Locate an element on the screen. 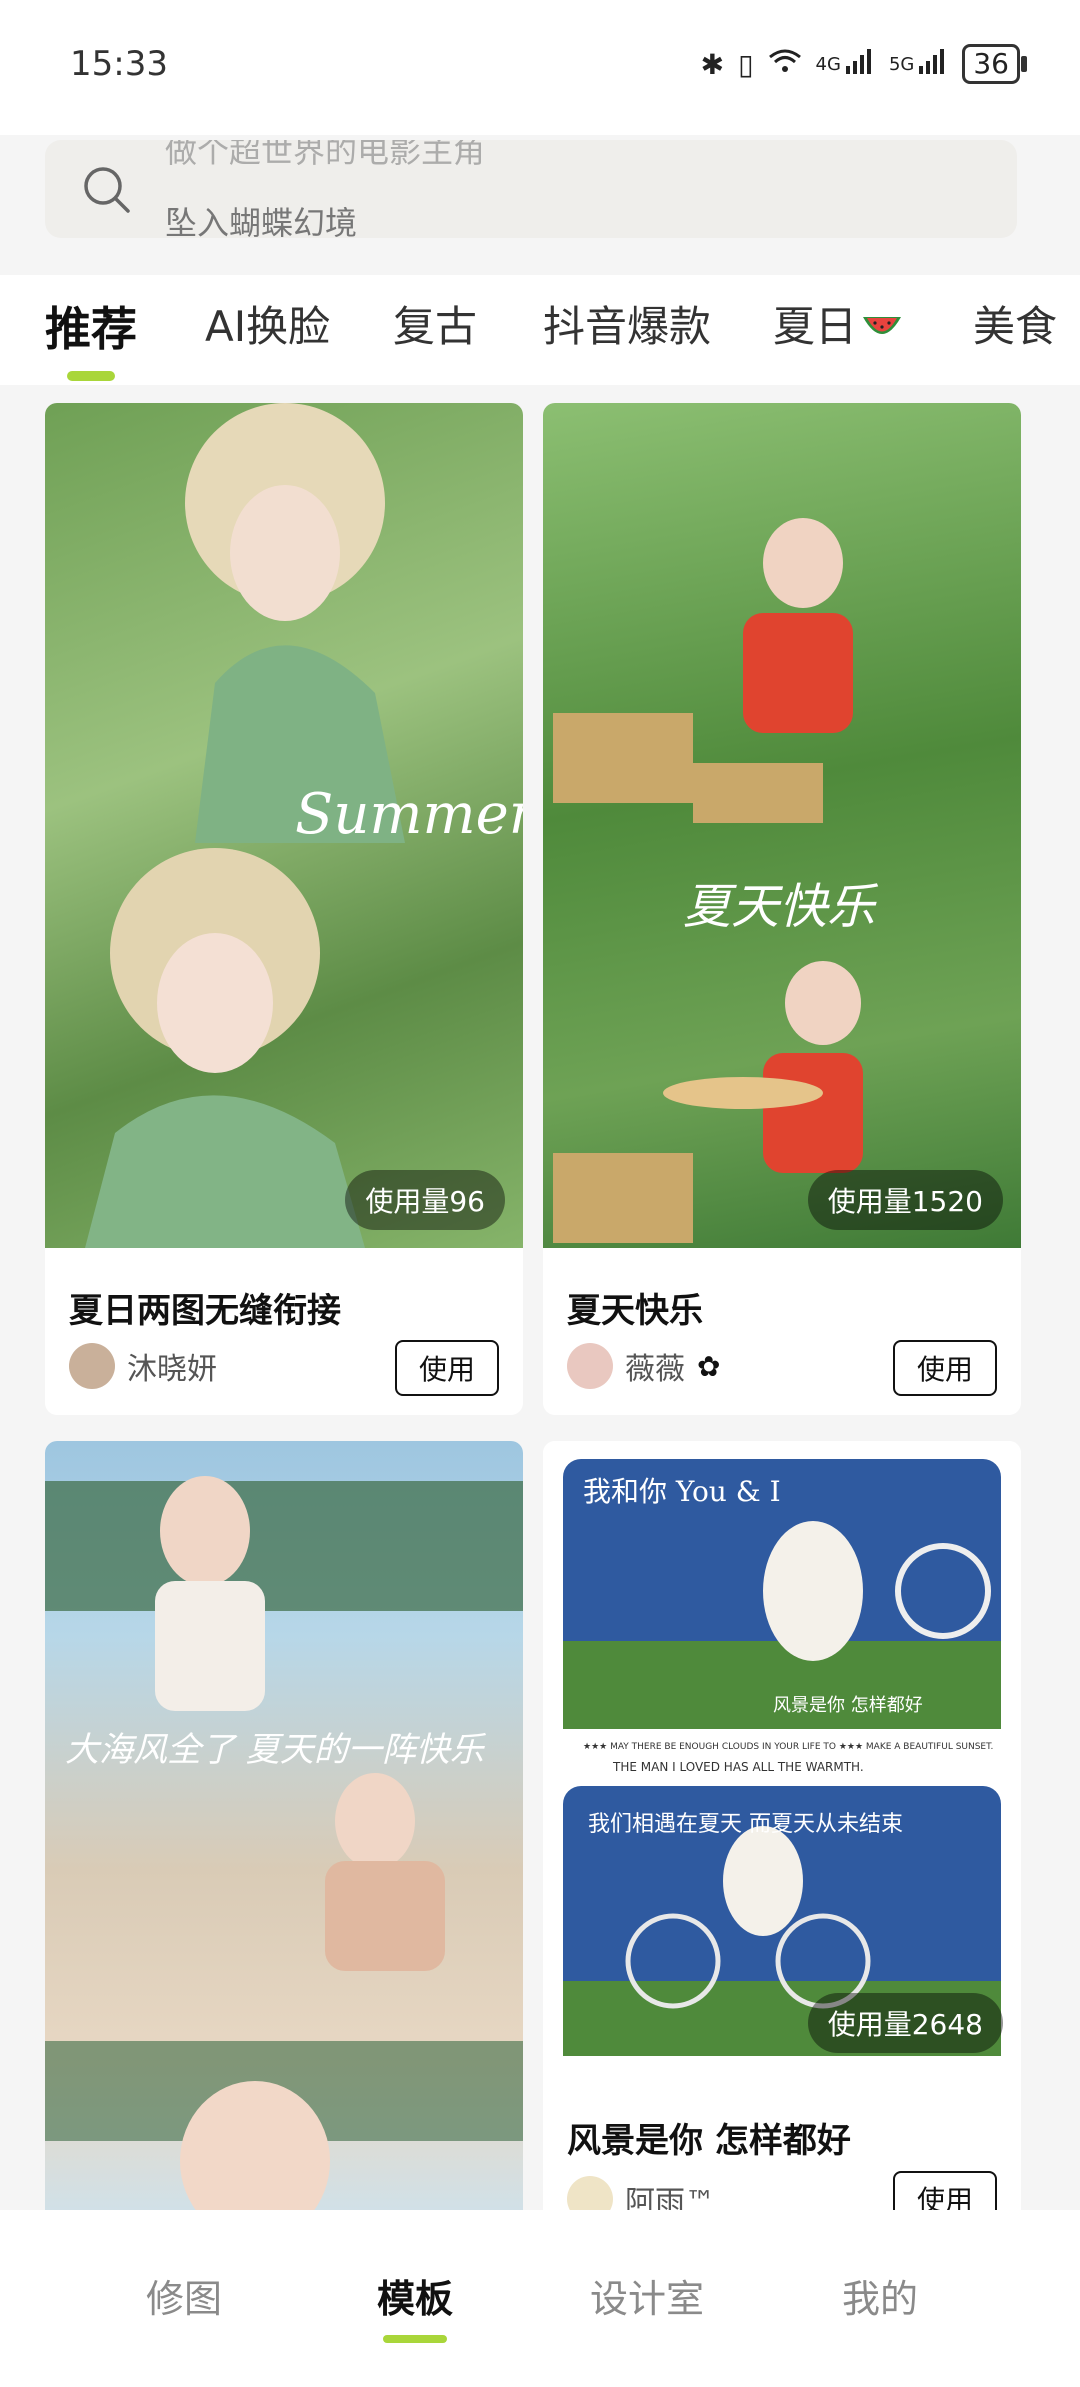 The width and height of the screenshot is (1080, 2387). tab-label: 推荐 is located at coordinates (91, 329).